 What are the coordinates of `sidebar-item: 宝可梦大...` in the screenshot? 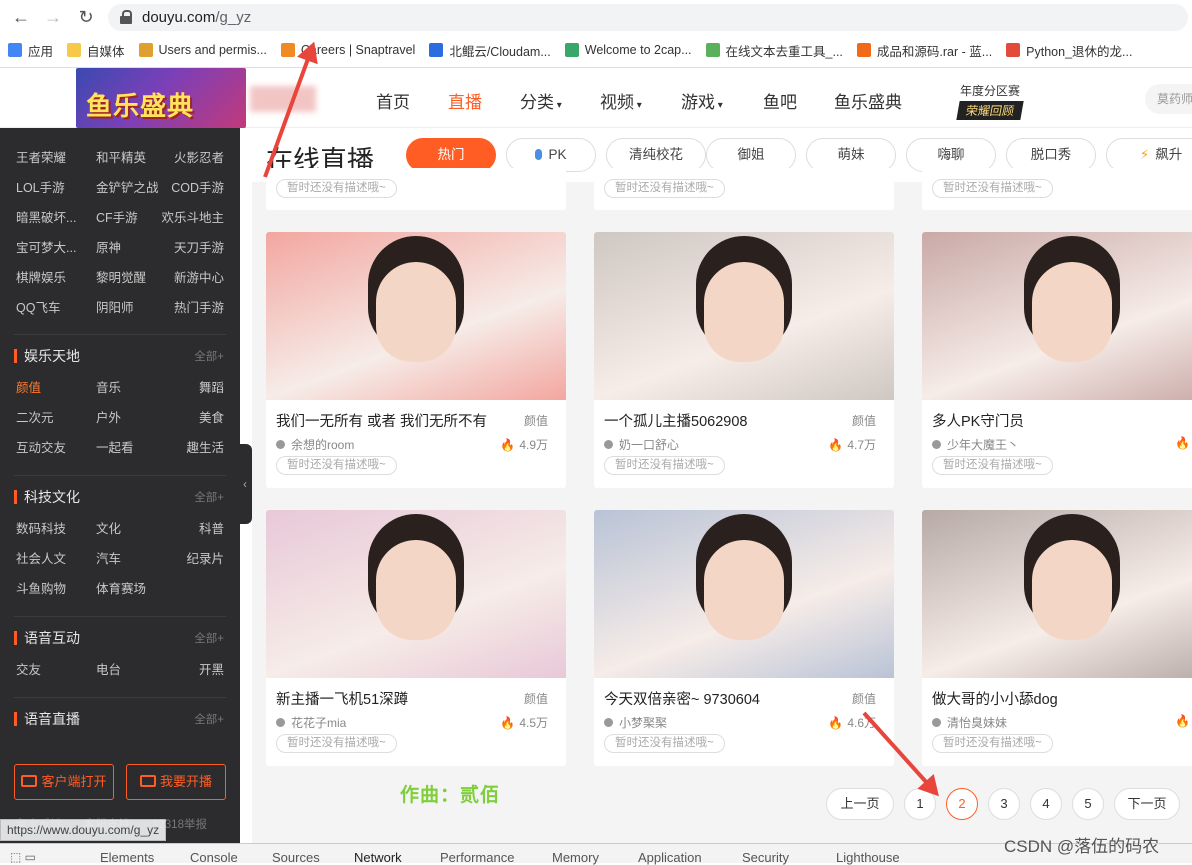 It's located at (46, 246).